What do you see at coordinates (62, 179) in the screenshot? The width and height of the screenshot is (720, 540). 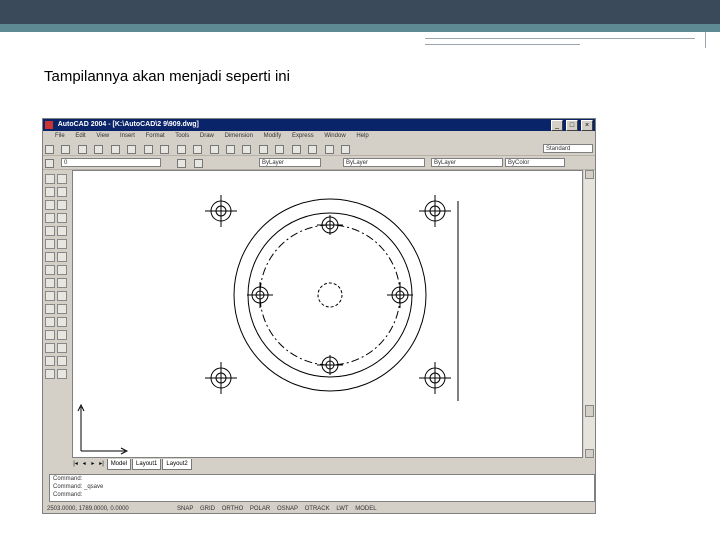 I see `erase-icon` at bounding box center [62, 179].